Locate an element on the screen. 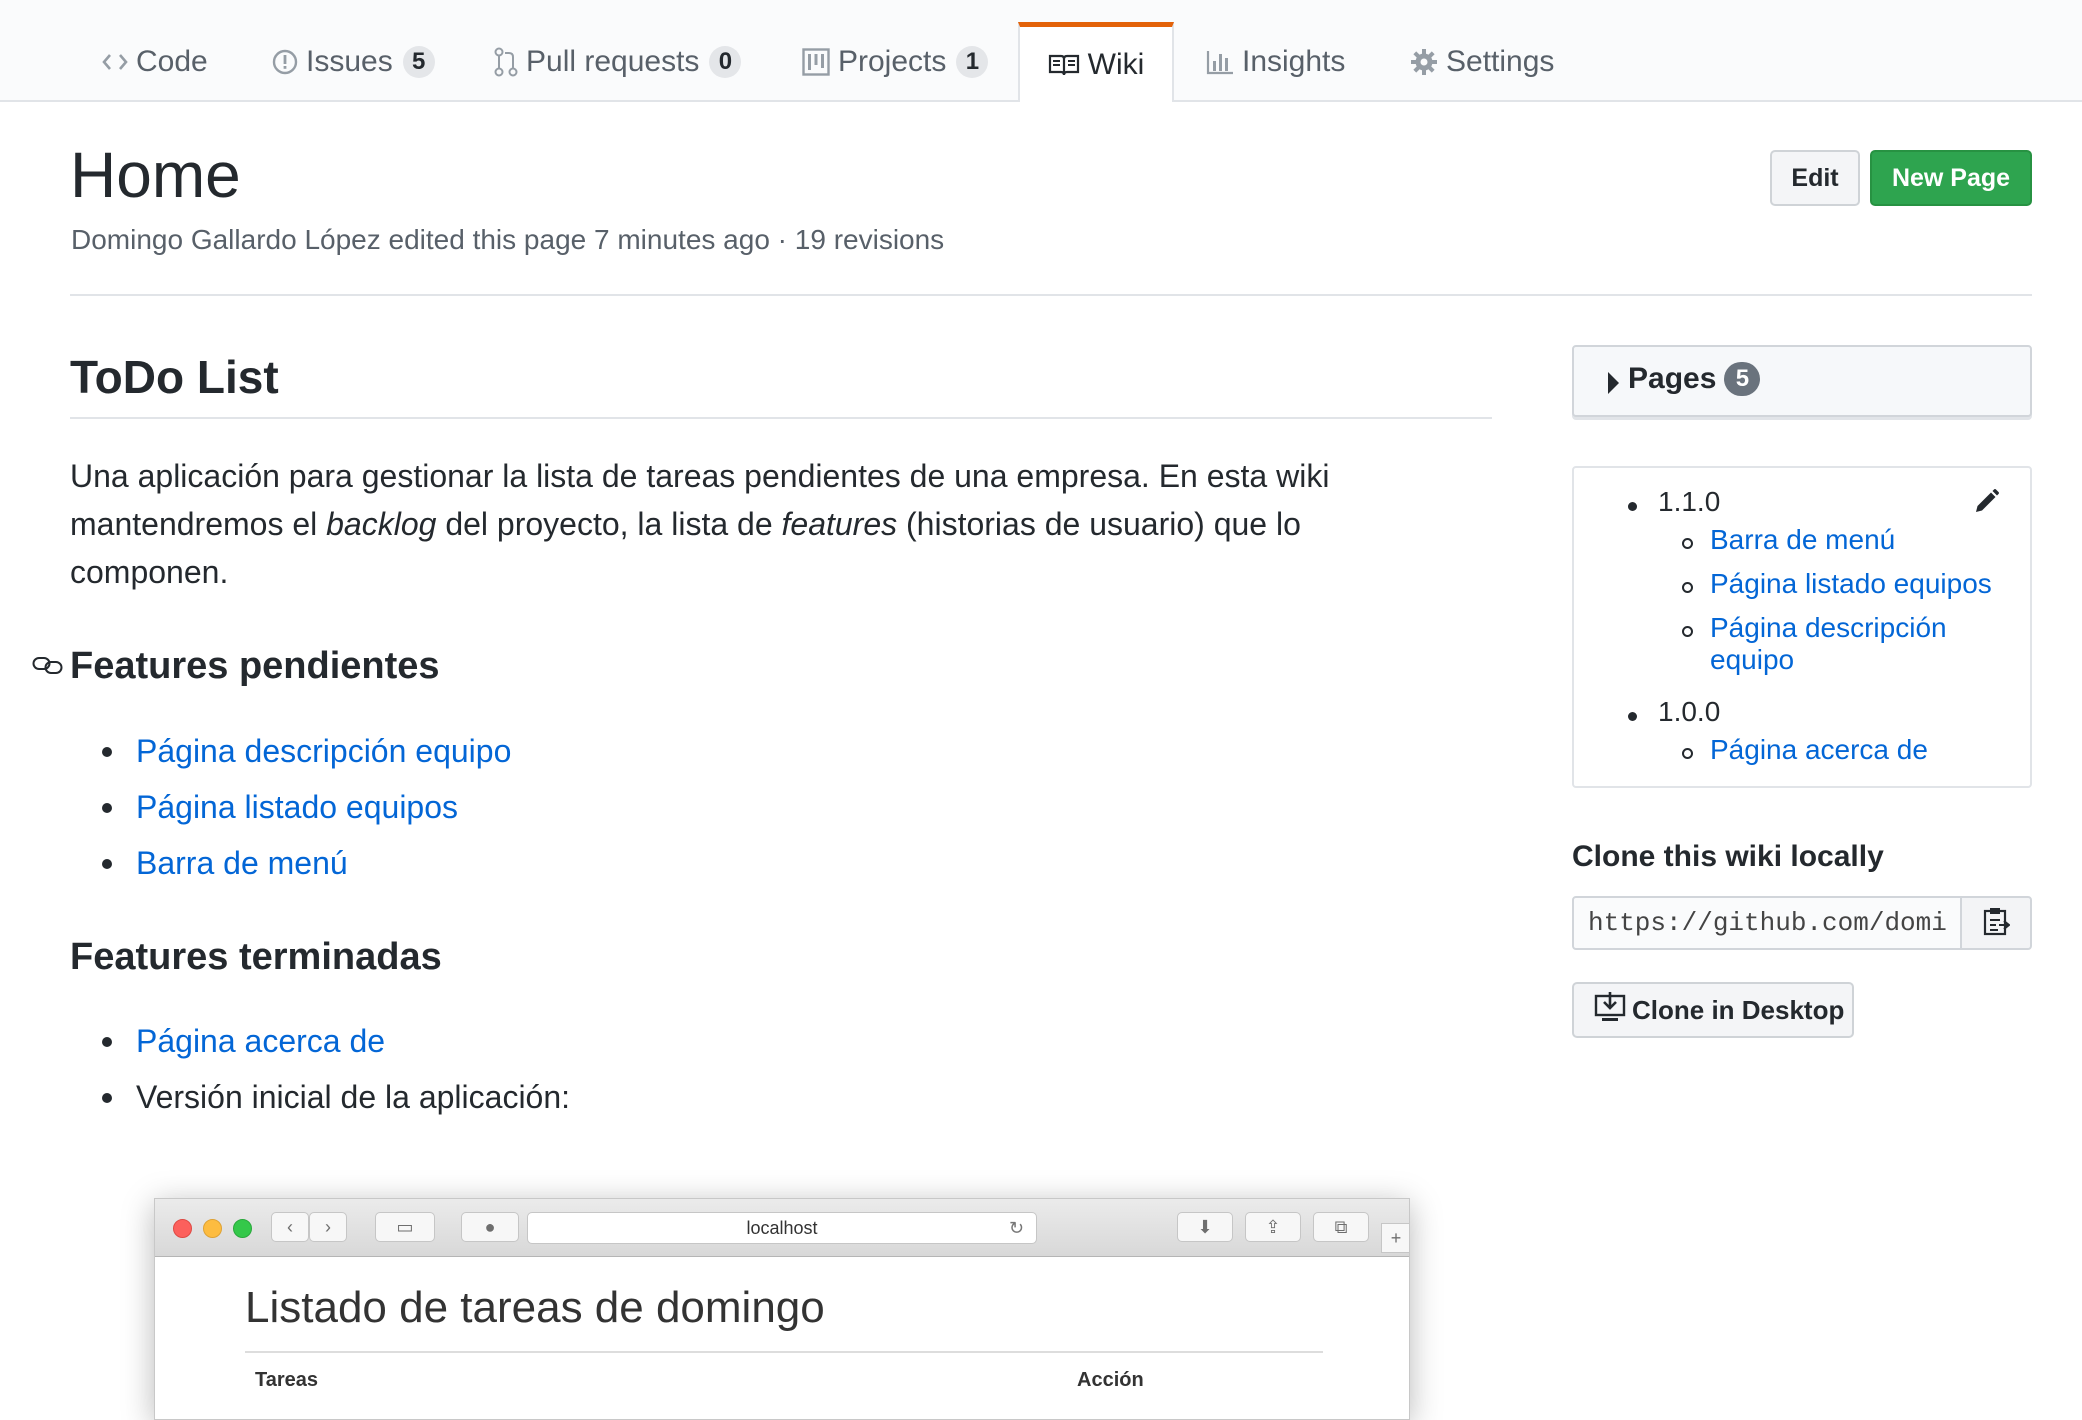 Image resolution: width=2082 pixels, height=1420 pixels. intro-text-2: del proyecto, la lista de is located at coordinates (609, 524).